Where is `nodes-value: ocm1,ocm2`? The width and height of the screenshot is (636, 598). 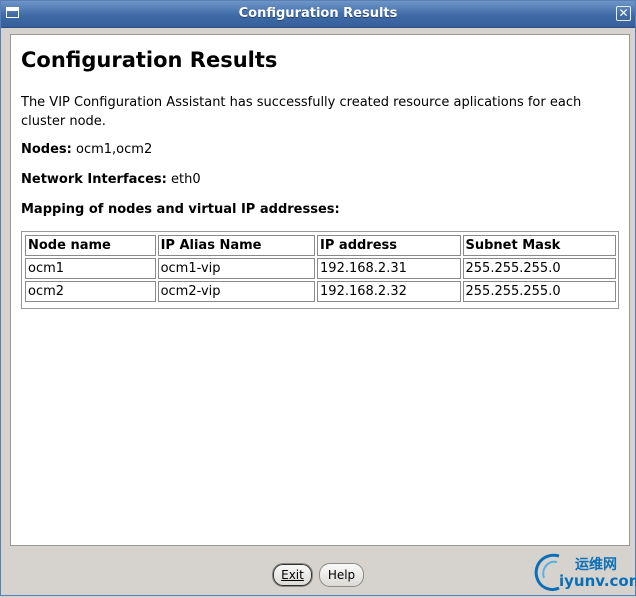 nodes-value: ocm1,ocm2 is located at coordinates (114, 149).